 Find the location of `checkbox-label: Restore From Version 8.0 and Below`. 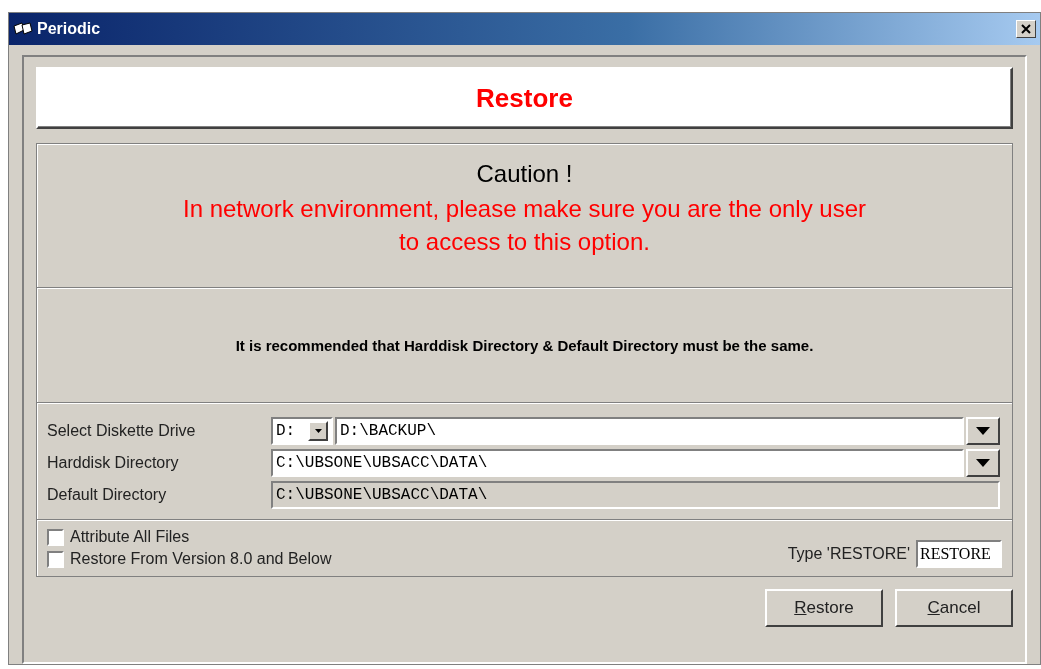

checkbox-label: Restore From Version 8.0 and Below is located at coordinates (201, 559).